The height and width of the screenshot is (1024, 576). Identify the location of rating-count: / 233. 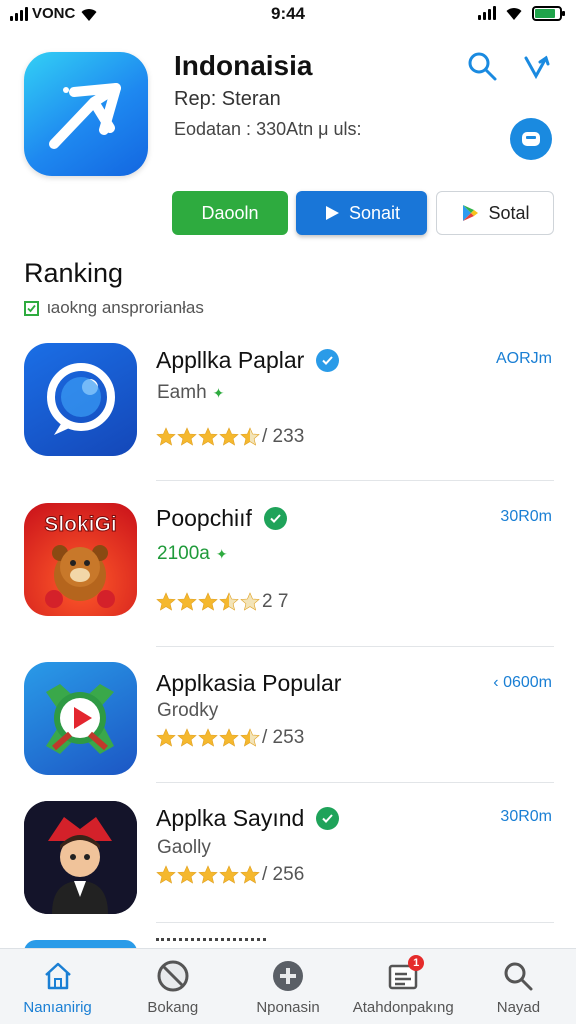
(283, 436).